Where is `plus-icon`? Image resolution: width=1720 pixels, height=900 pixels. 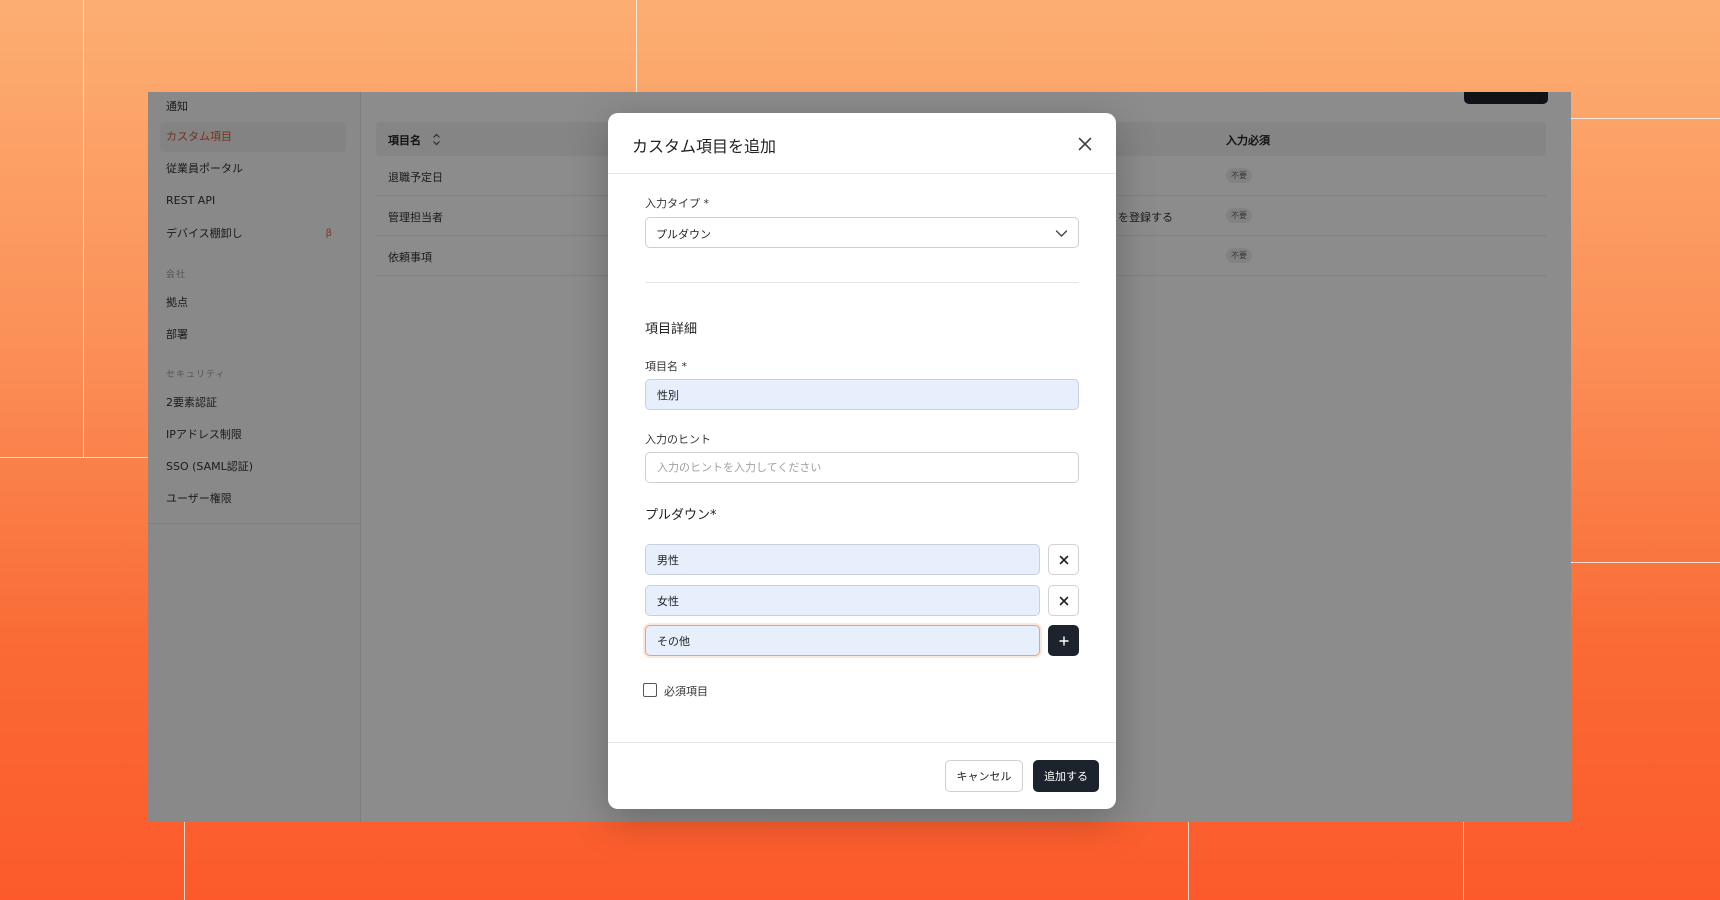 plus-icon is located at coordinates (1063, 640).